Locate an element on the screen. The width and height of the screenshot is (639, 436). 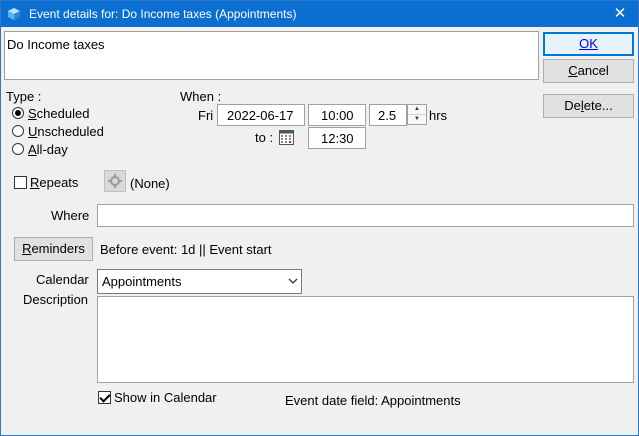
duration-value: 2.5 is located at coordinates (387, 115).